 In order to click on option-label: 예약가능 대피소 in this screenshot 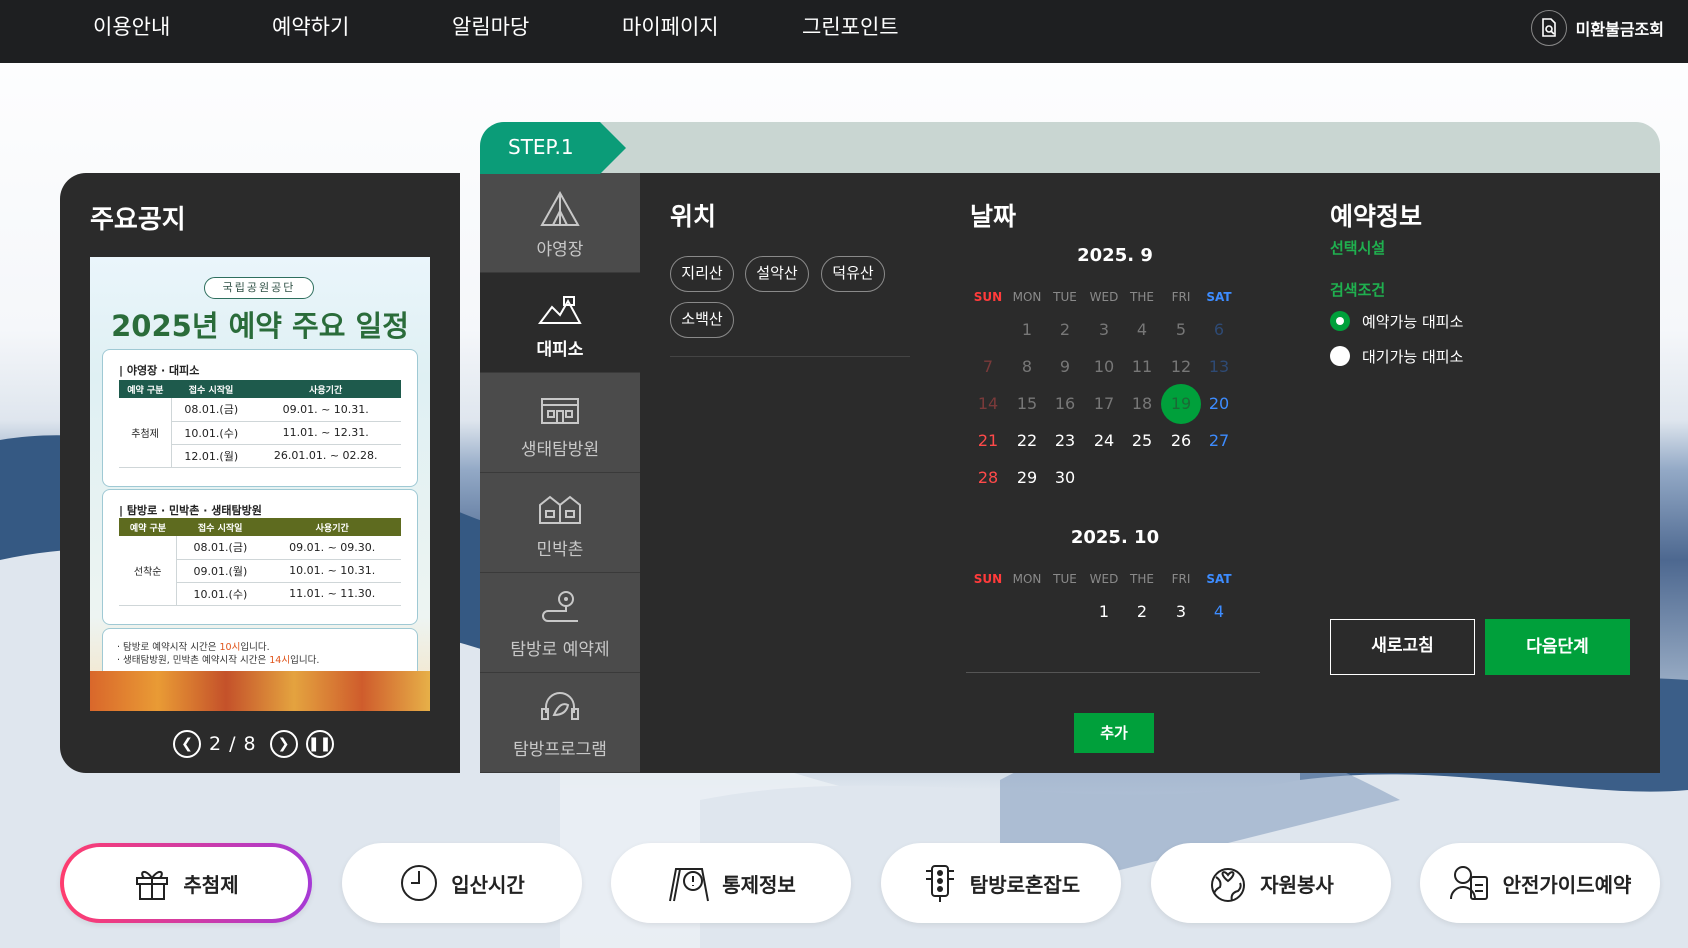, I will do `click(1413, 321)`.